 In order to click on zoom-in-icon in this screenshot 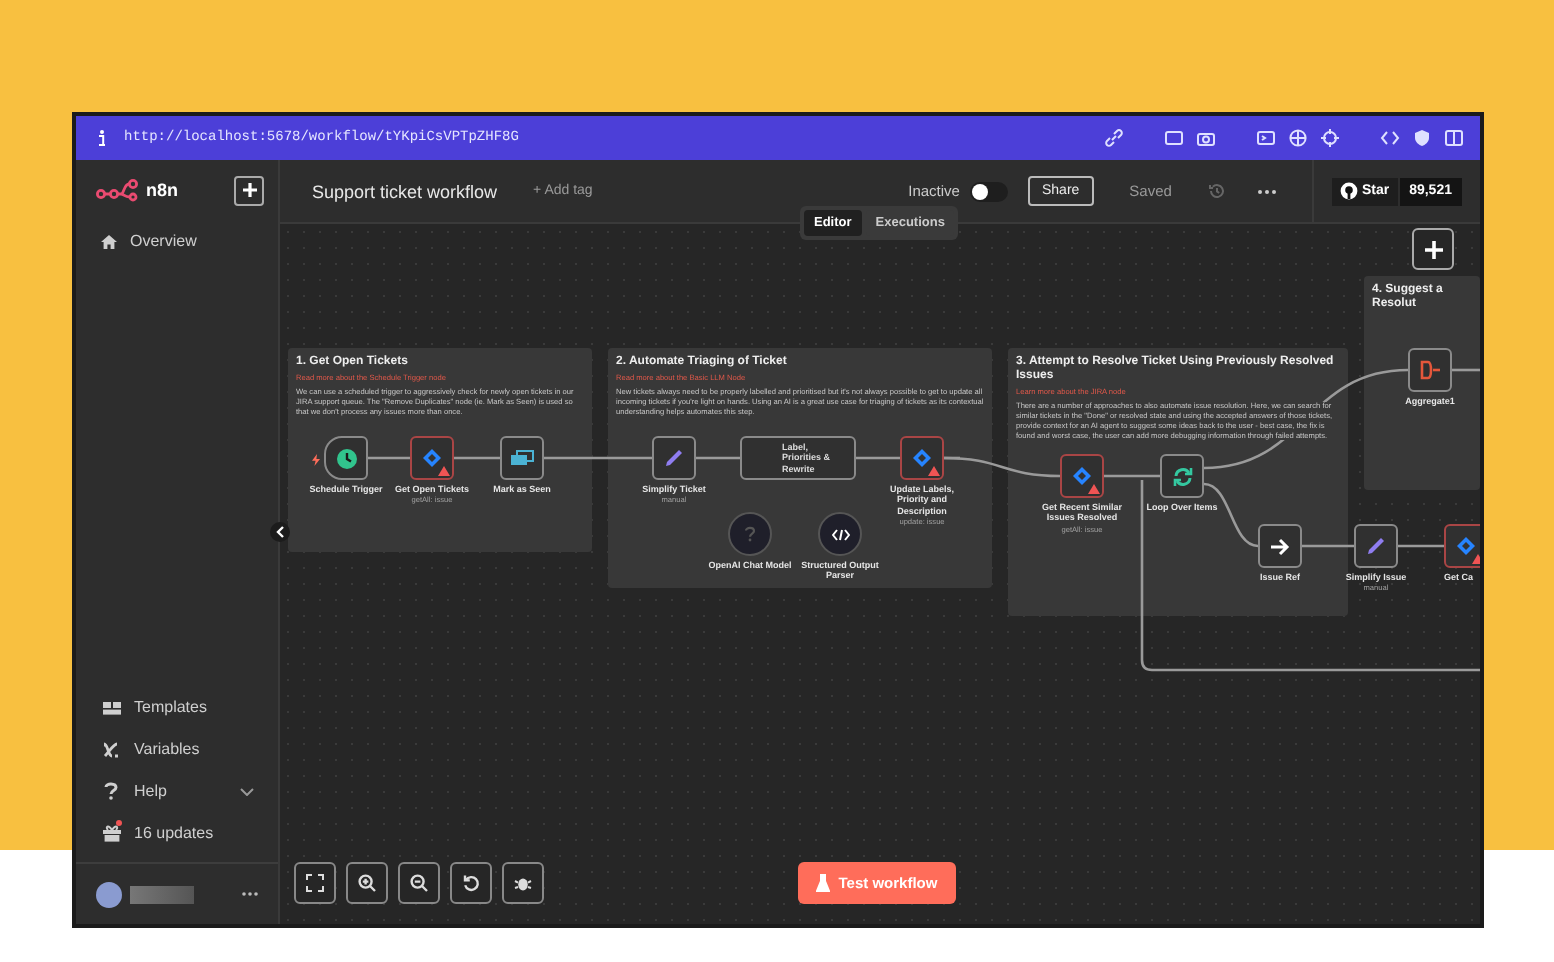, I will do `click(367, 883)`.